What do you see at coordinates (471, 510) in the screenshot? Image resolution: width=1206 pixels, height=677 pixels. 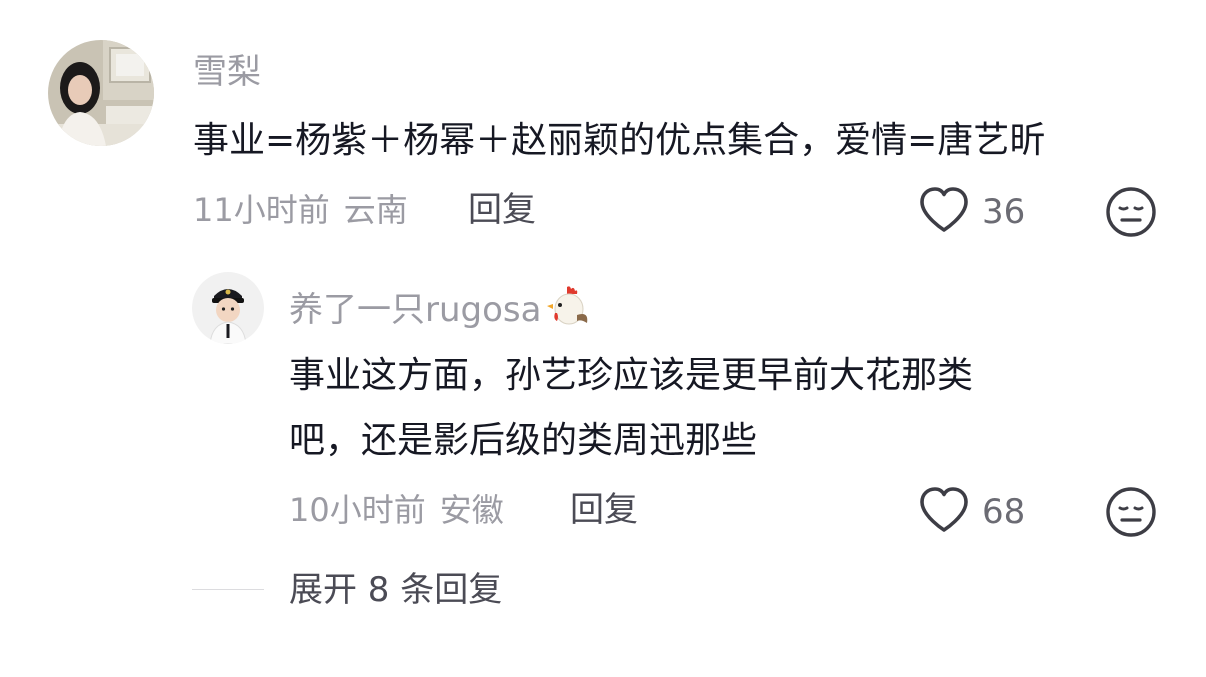 I see `reply-location: 安徽` at bounding box center [471, 510].